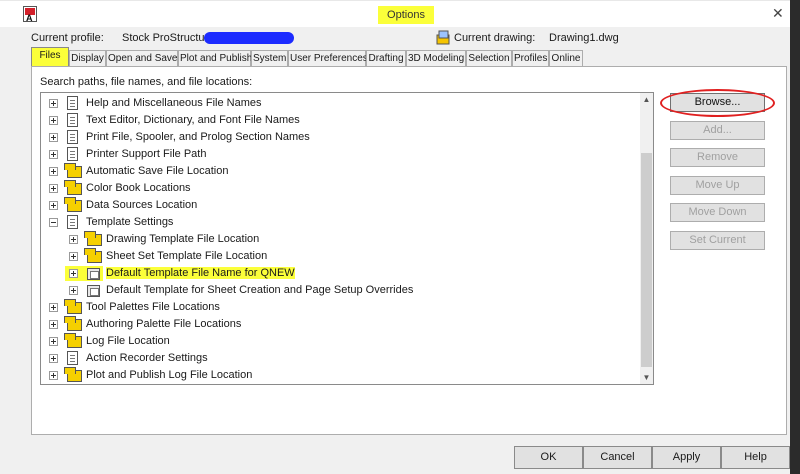  I want to click on tab-drafting: Drafting, so click(386, 58).